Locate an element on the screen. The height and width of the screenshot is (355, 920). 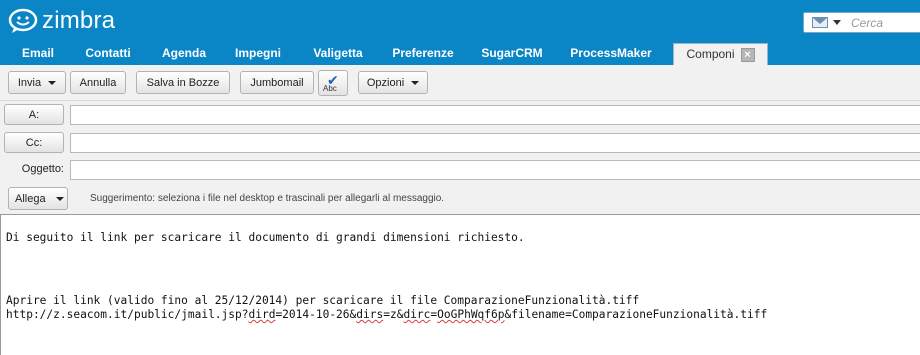
misspelled-word: dird is located at coordinates (261, 314).